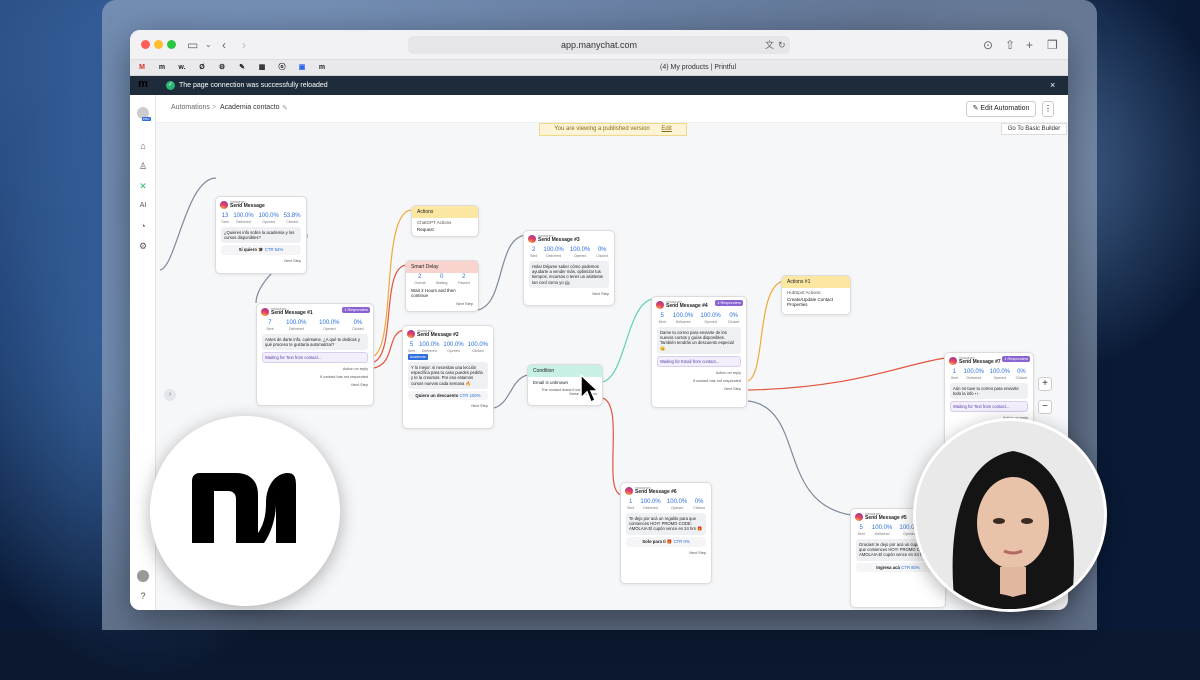 This screenshot has height=680, width=1200. What do you see at coordinates (190, 107) in the screenshot?
I see `breadcrumb-root: Automations` at bounding box center [190, 107].